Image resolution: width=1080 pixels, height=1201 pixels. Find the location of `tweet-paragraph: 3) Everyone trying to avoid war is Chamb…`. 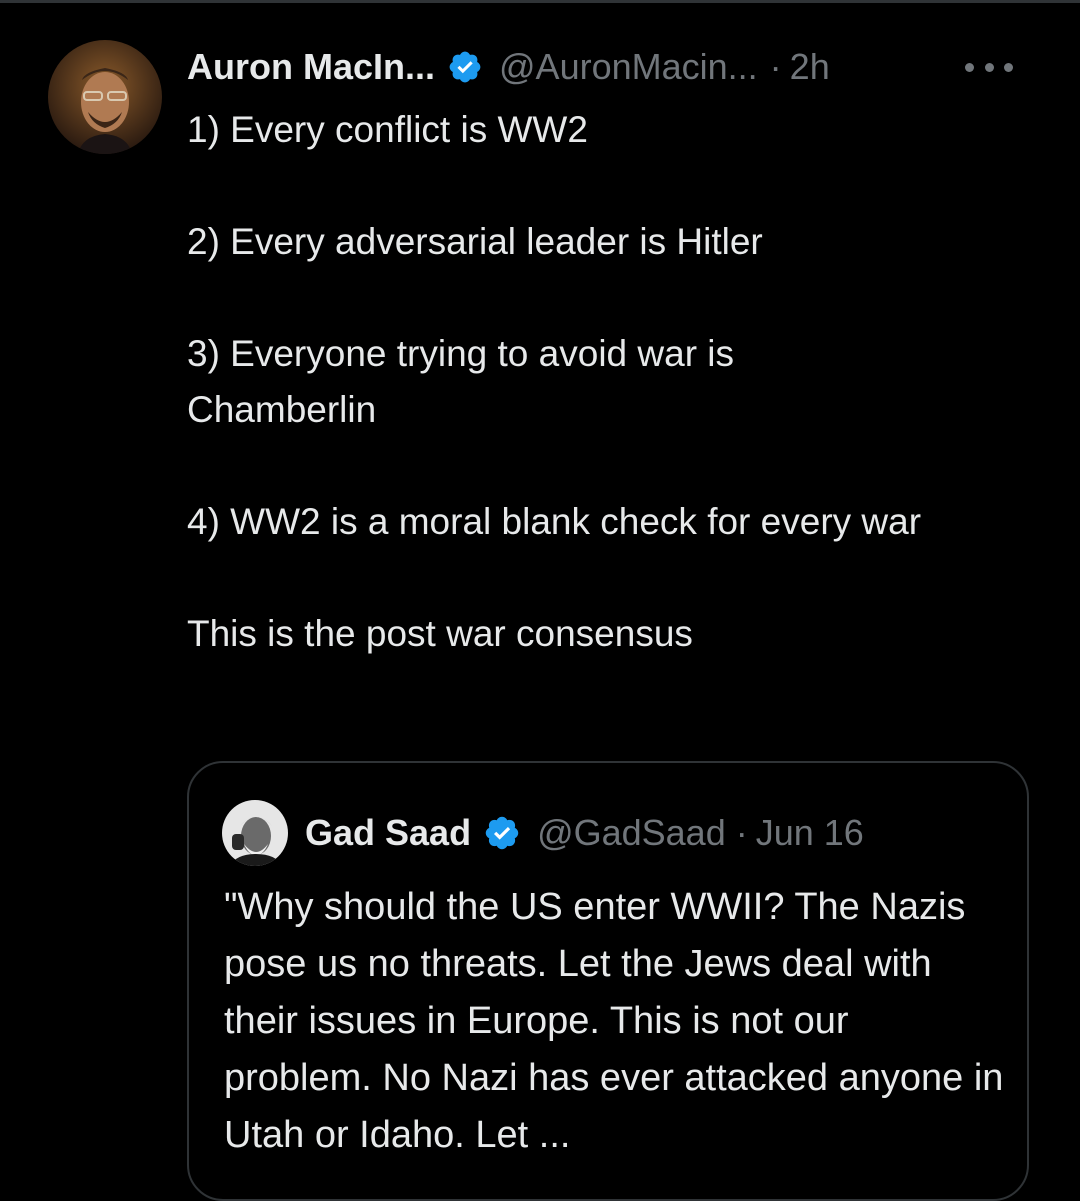

tweet-paragraph: 3) Everyone trying to avoid war is Chamb… is located at coordinates (461, 381).